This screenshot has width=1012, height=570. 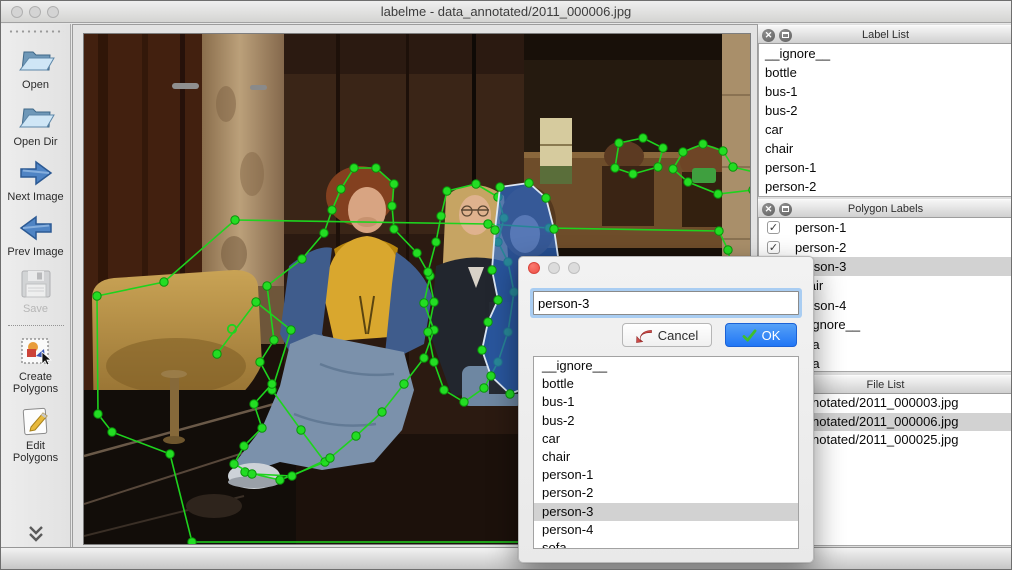 What do you see at coordinates (666, 530) in the screenshot?
I see `dialog-label-item: person-4` at bounding box center [666, 530].